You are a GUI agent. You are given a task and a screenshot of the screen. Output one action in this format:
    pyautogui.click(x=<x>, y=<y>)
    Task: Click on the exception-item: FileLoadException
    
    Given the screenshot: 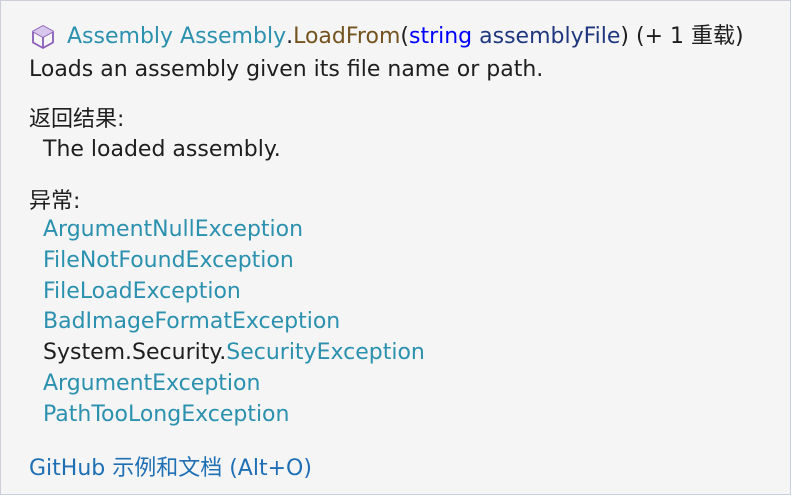 What is the action you would take?
    pyautogui.click(x=234, y=292)
    